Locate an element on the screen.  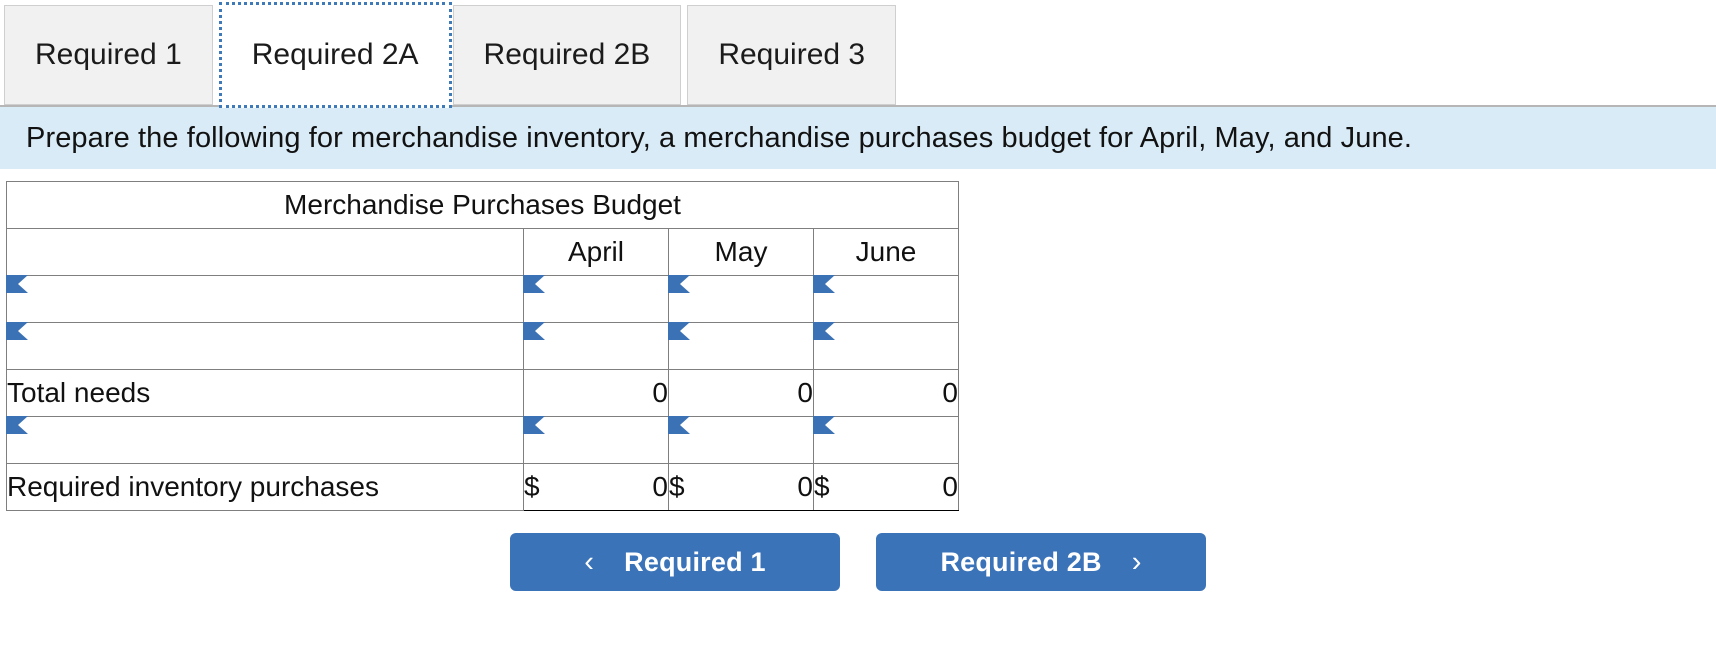
navigation-button-row: ‹ Required 1 Required 2B › is located at coordinates (858, 562).